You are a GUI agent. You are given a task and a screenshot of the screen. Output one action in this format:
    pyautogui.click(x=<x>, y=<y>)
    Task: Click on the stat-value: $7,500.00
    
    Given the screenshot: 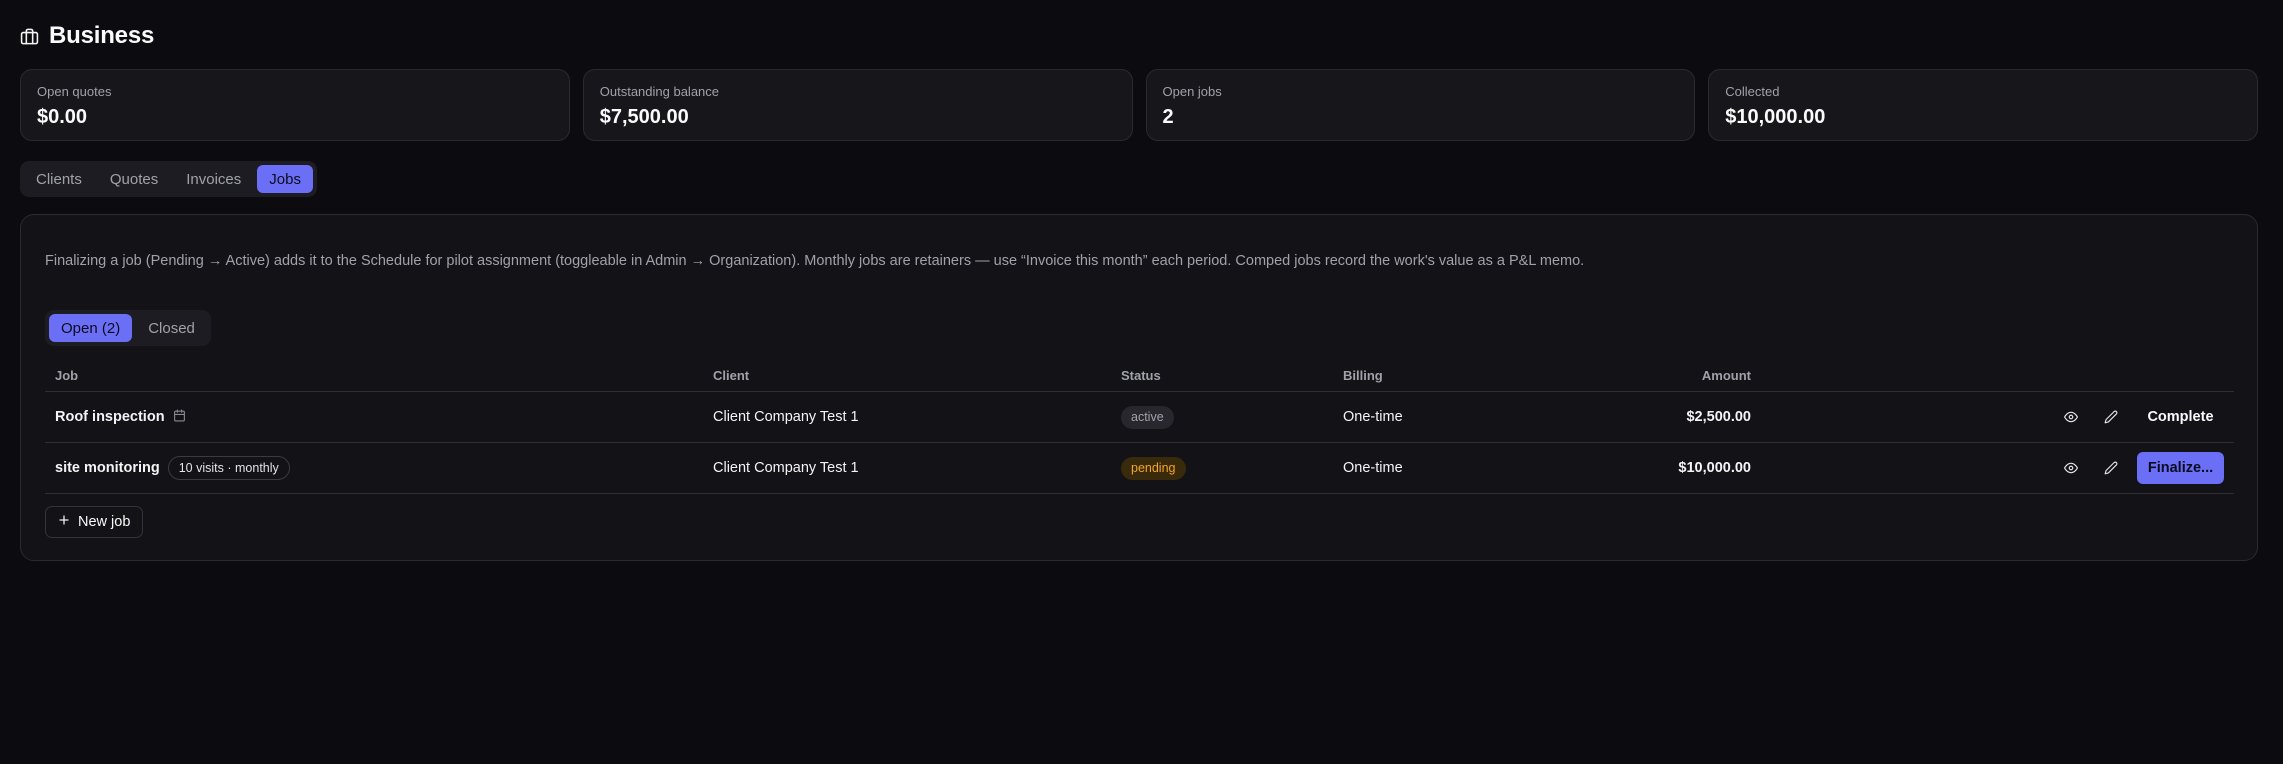 What is the action you would take?
    pyautogui.click(x=644, y=117)
    